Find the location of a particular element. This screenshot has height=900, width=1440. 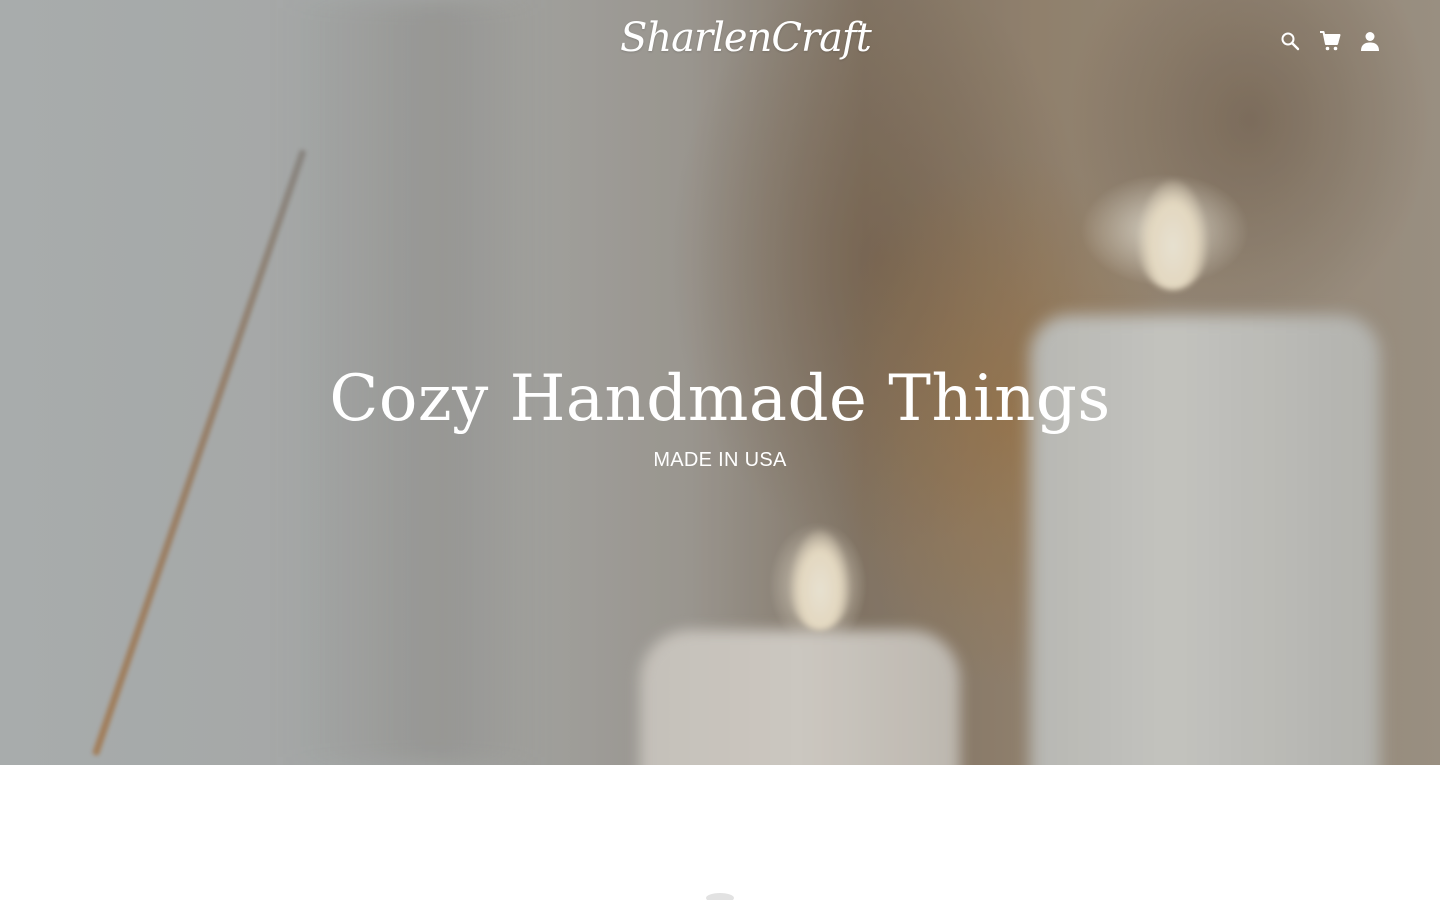

header-icons is located at coordinates (1330, 41).